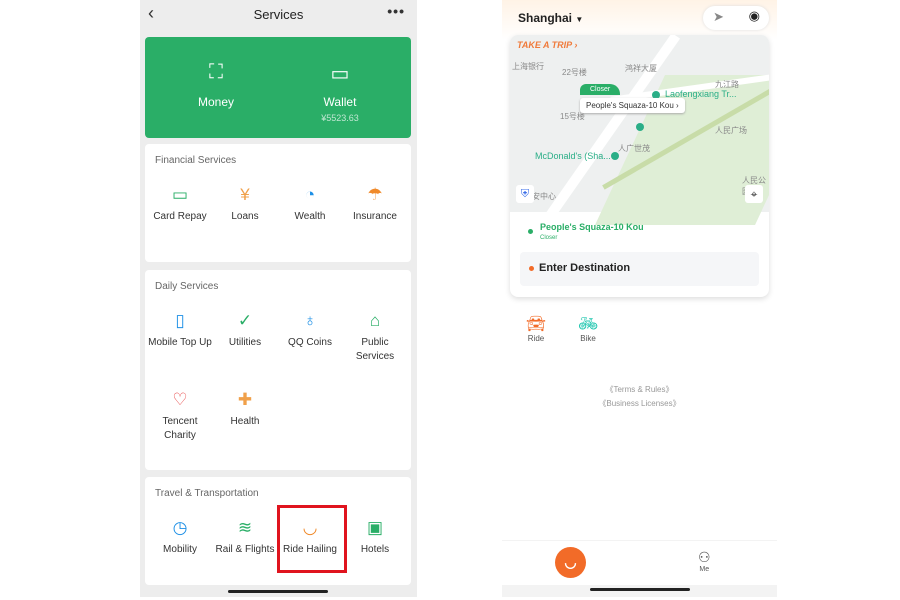  What do you see at coordinates (528, 66) in the screenshot?
I see `map-label: 上海银行` at bounding box center [528, 66].